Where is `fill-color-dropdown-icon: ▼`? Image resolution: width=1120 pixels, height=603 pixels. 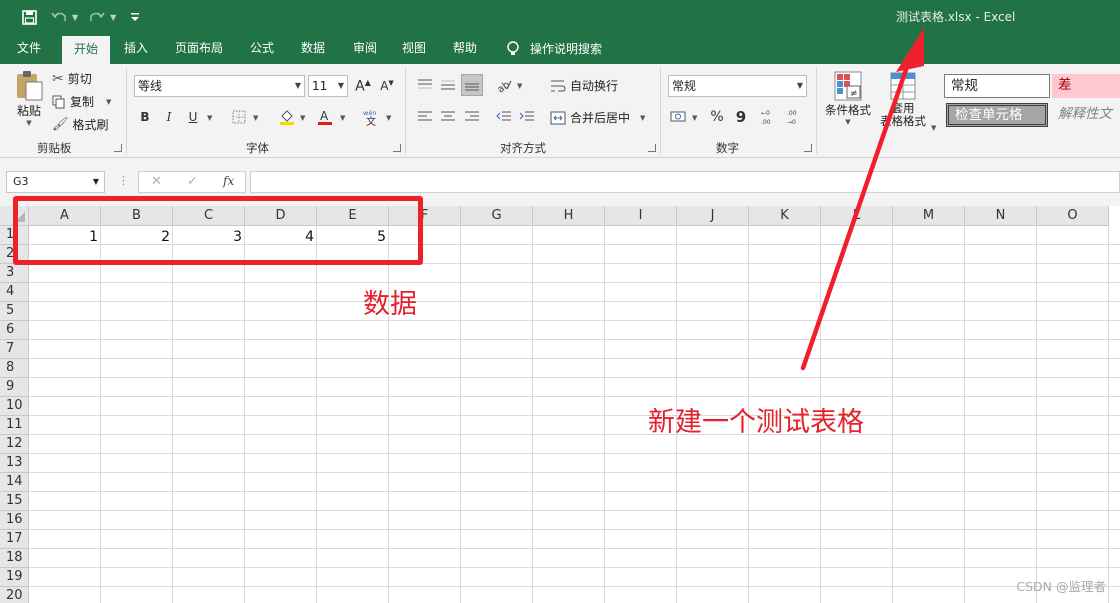
fill-color-dropdown-icon: ▼ is located at coordinates (302, 118).